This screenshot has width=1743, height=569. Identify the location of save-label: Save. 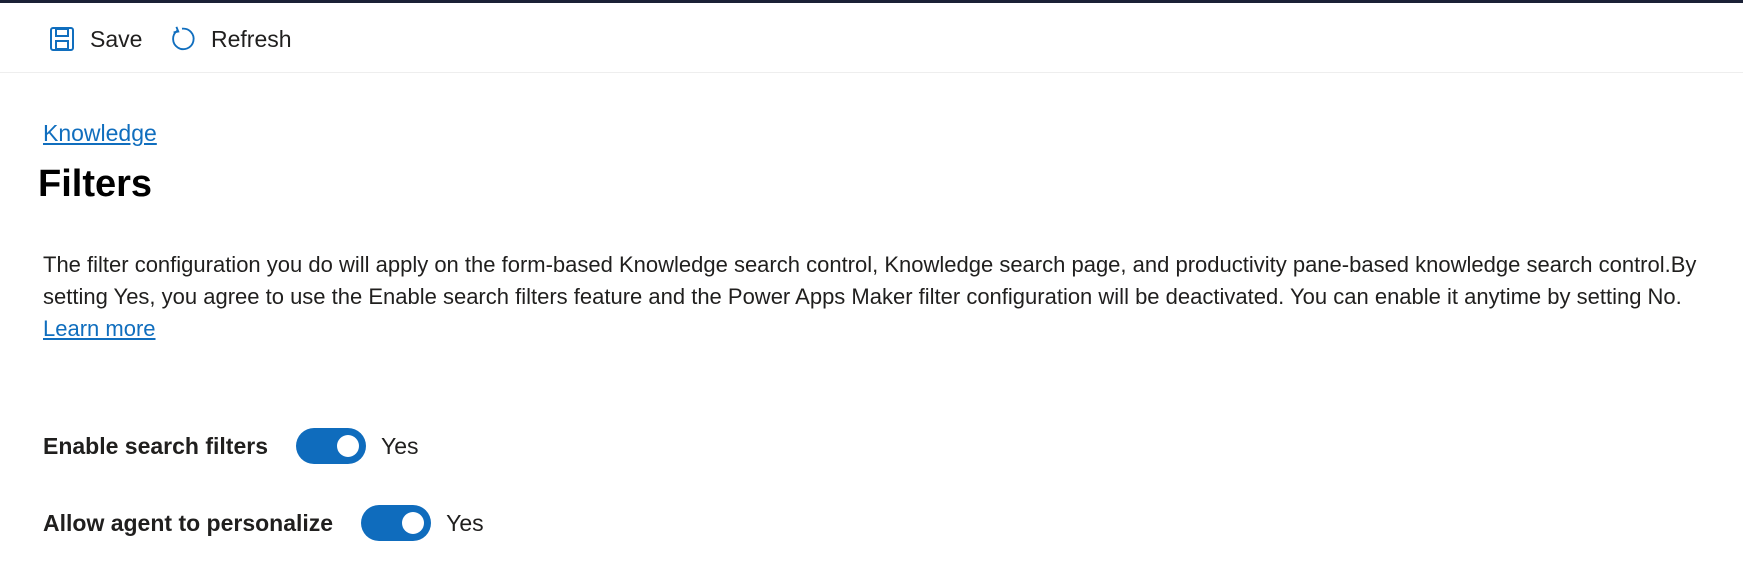
(116, 38).